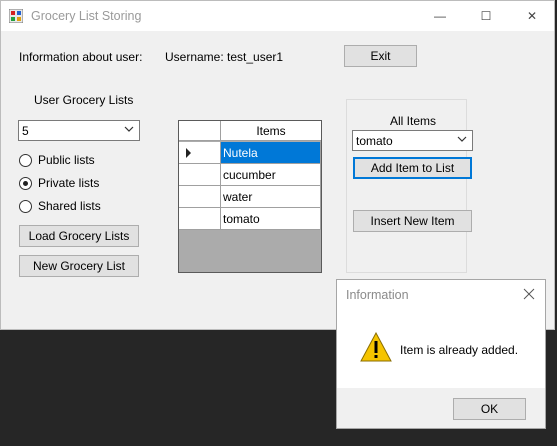  Describe the element at coordinates (25, 131) in the screenshot. I see `grocery-list-combo-value: 5` at that location.